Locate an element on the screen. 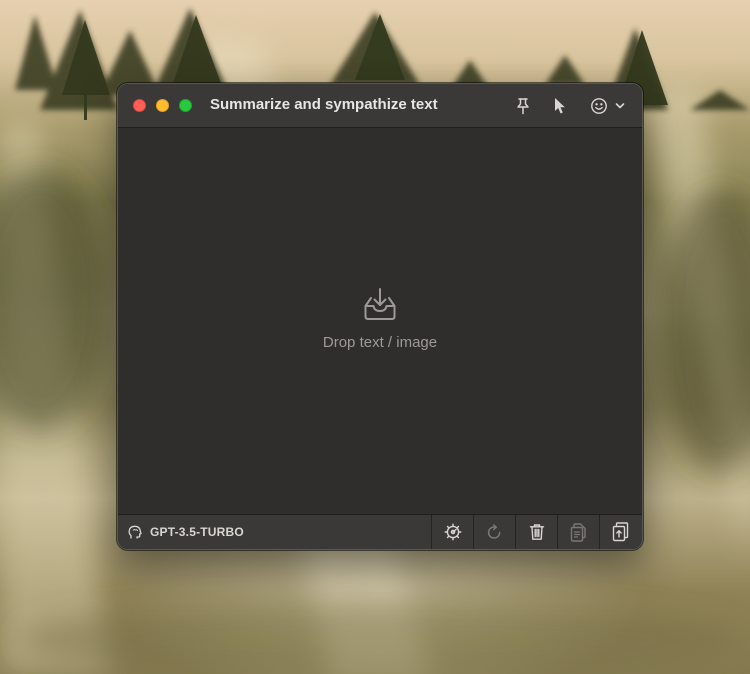 Image resolution: width=750 pixels, height=674 pixels. copy-icon is located at coordinates (578, 532).